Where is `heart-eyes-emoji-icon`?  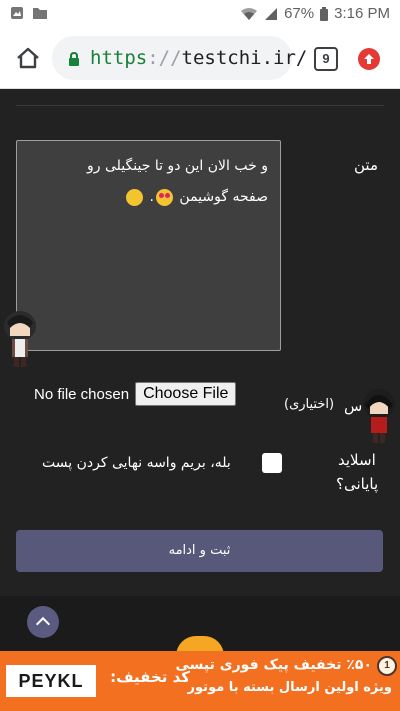
heart-eyes-emoji-icon is located at coordinates (164, 197).